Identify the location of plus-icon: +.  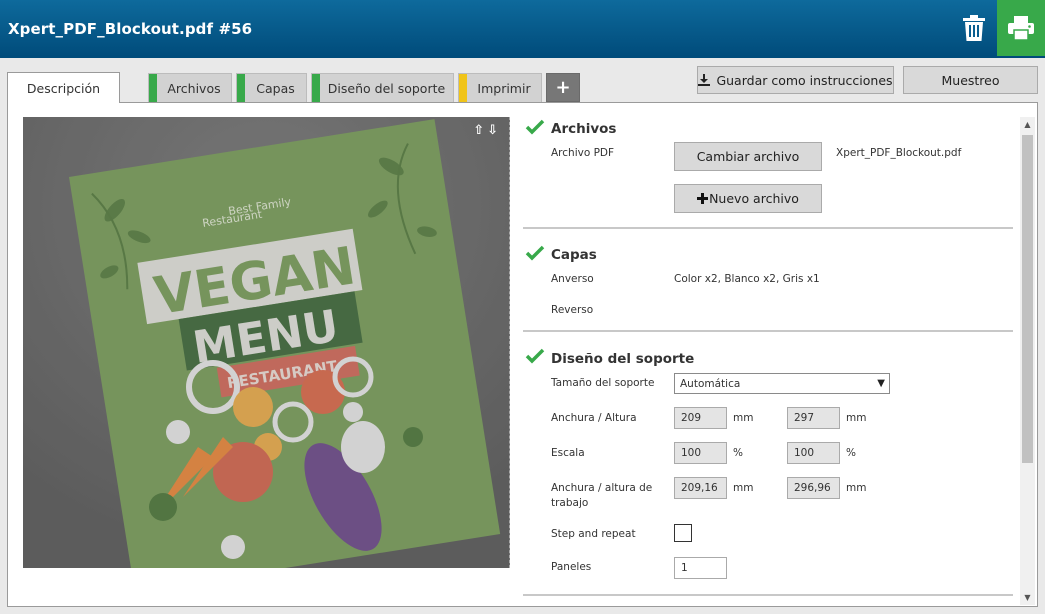
(563, 87).